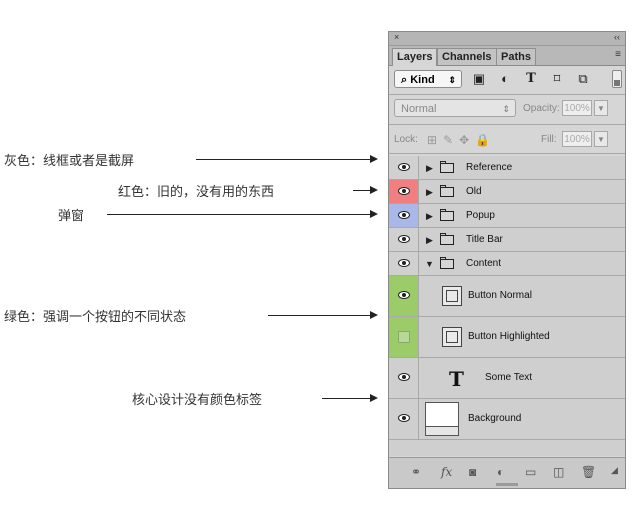  Describe the element at coordinates (451, 140) in the screenshot. I see `lock-brush-icon: ✎` at that location.